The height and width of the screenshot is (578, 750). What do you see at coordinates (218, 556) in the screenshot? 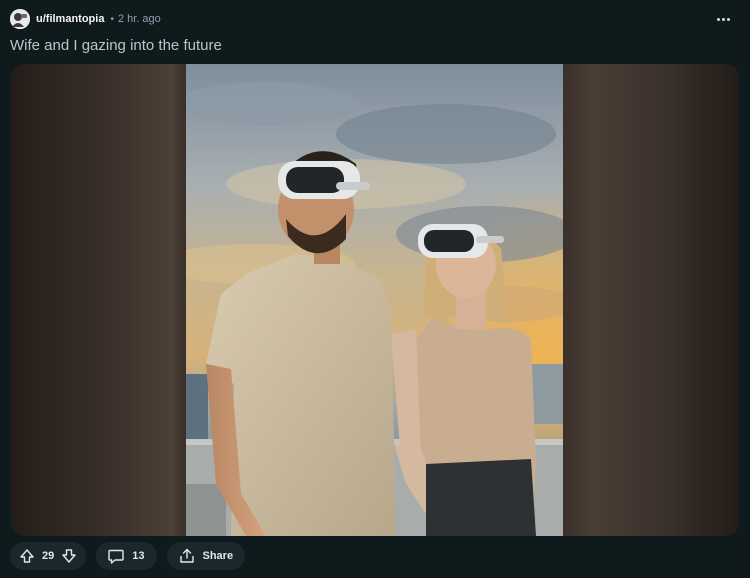
I see `share-label: Share` at bounding box center [218, 556].